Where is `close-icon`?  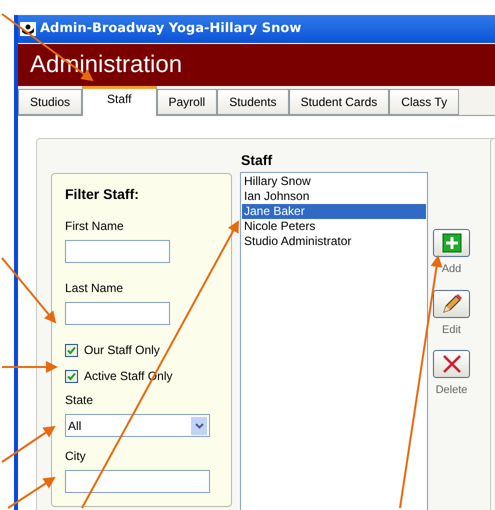
close-icon is located at coordinates (452, 364).